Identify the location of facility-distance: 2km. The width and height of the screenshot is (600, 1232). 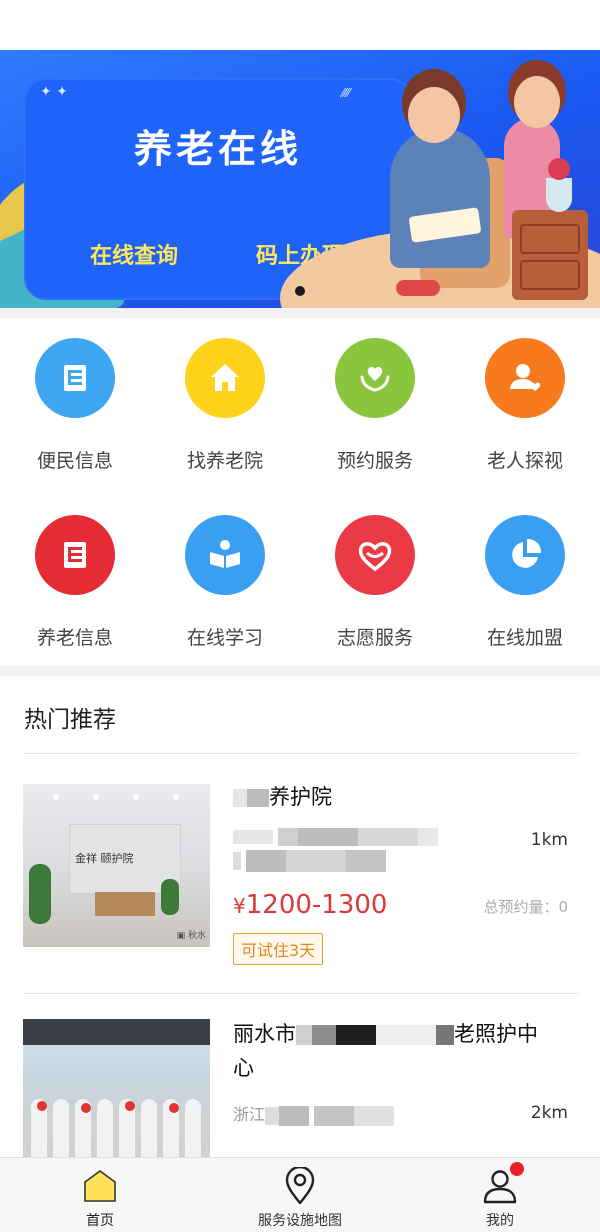
(549, 1113).